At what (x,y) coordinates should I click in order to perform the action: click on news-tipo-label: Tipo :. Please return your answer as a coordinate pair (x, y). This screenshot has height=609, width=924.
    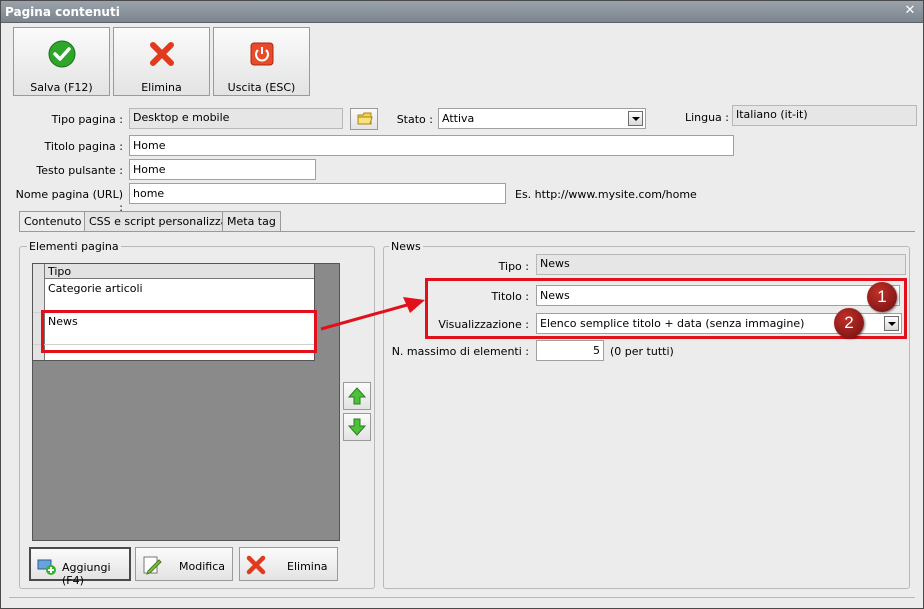
    Looking at the image, I should click on (513, 266).